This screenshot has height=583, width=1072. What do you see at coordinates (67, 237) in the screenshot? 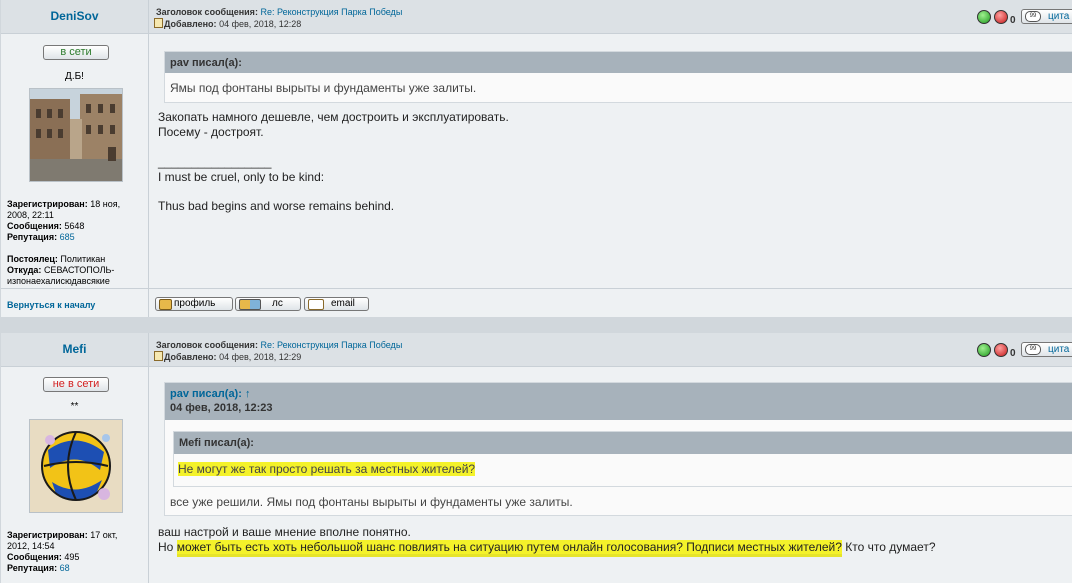
I see `reputation-value: 685` at bounding box center [67, 237].